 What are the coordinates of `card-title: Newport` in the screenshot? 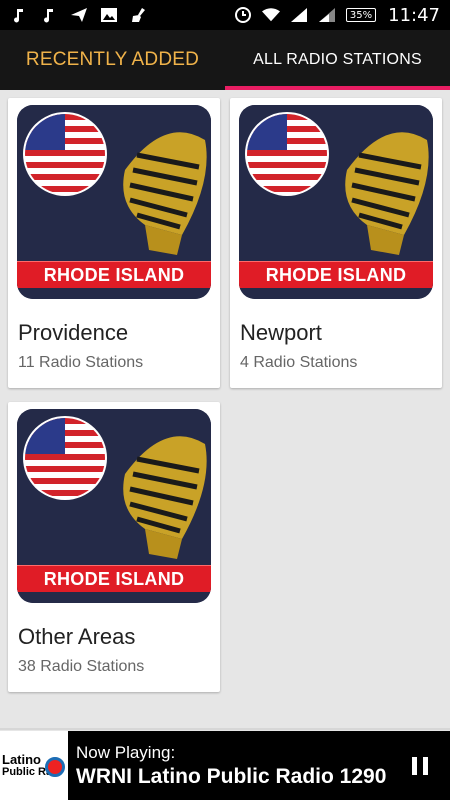 It's located at (281, 332).